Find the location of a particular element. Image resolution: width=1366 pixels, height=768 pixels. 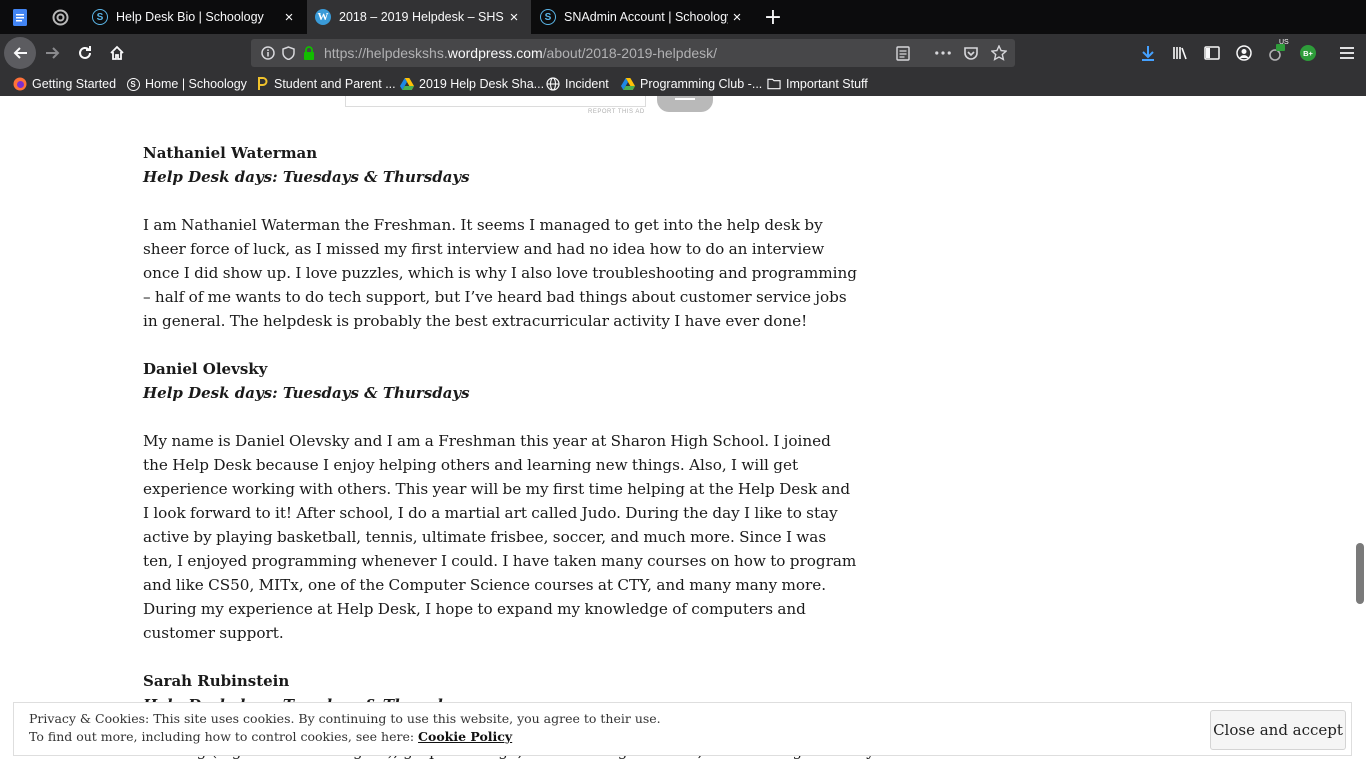

pinned-tab-circle is located at coordinates (60, 17).